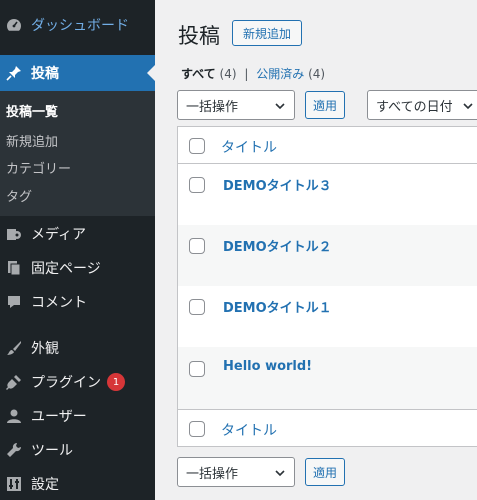 This screenshot has height=500, width=477. I want to click on filter-published: 公開済み, so click(280, 74).